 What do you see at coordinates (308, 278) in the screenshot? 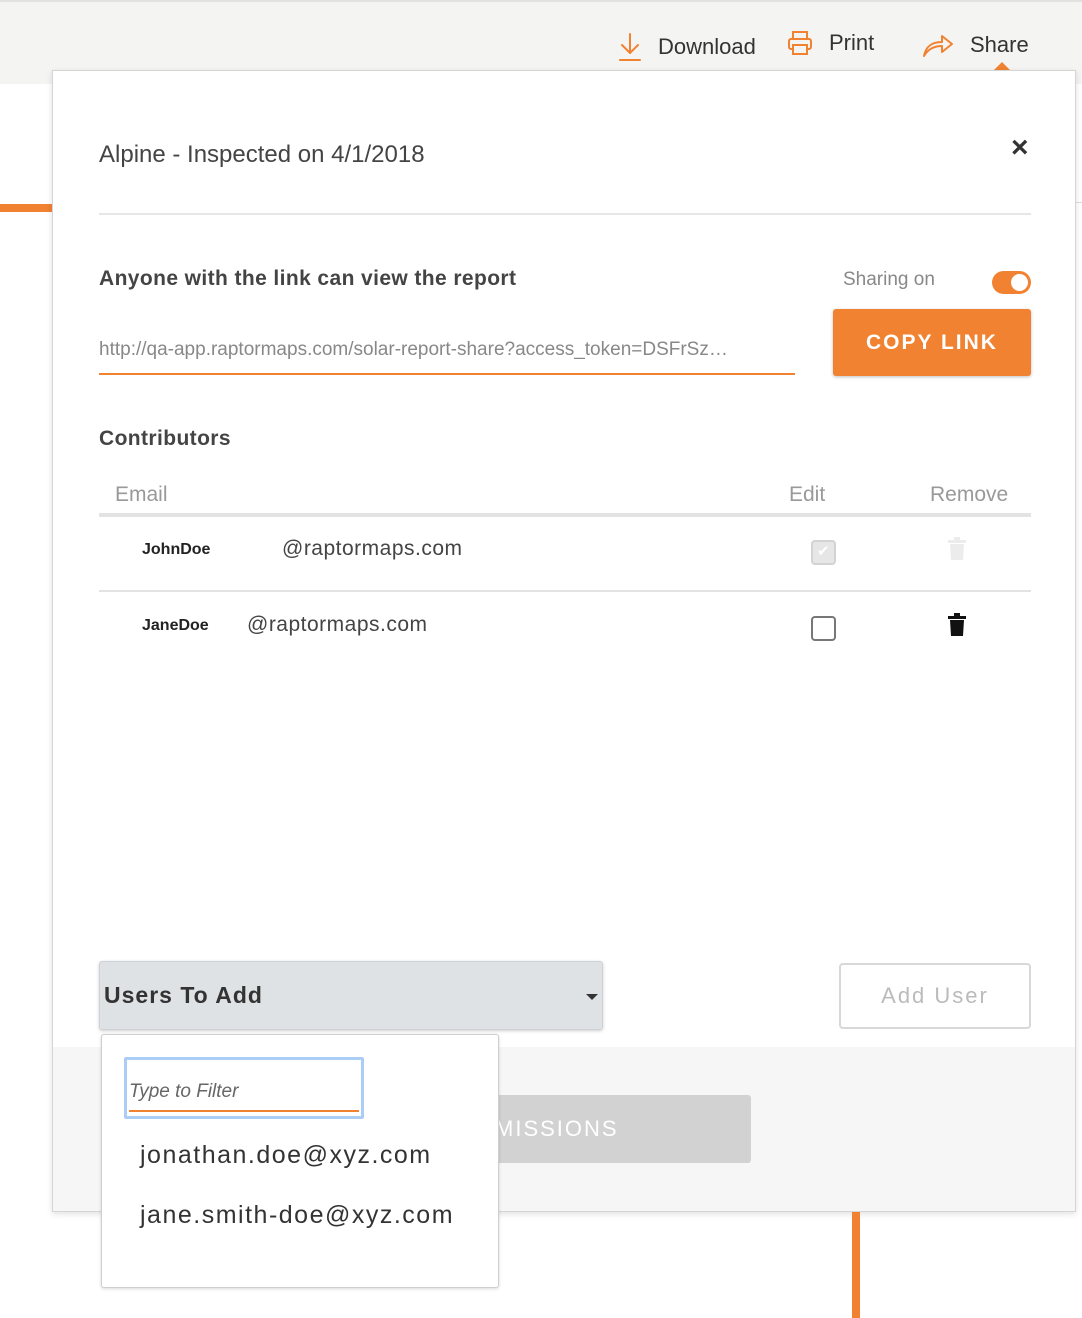
I see `link-section-heading: Anyone with the link can view the report` at bounding box center [308, 278].